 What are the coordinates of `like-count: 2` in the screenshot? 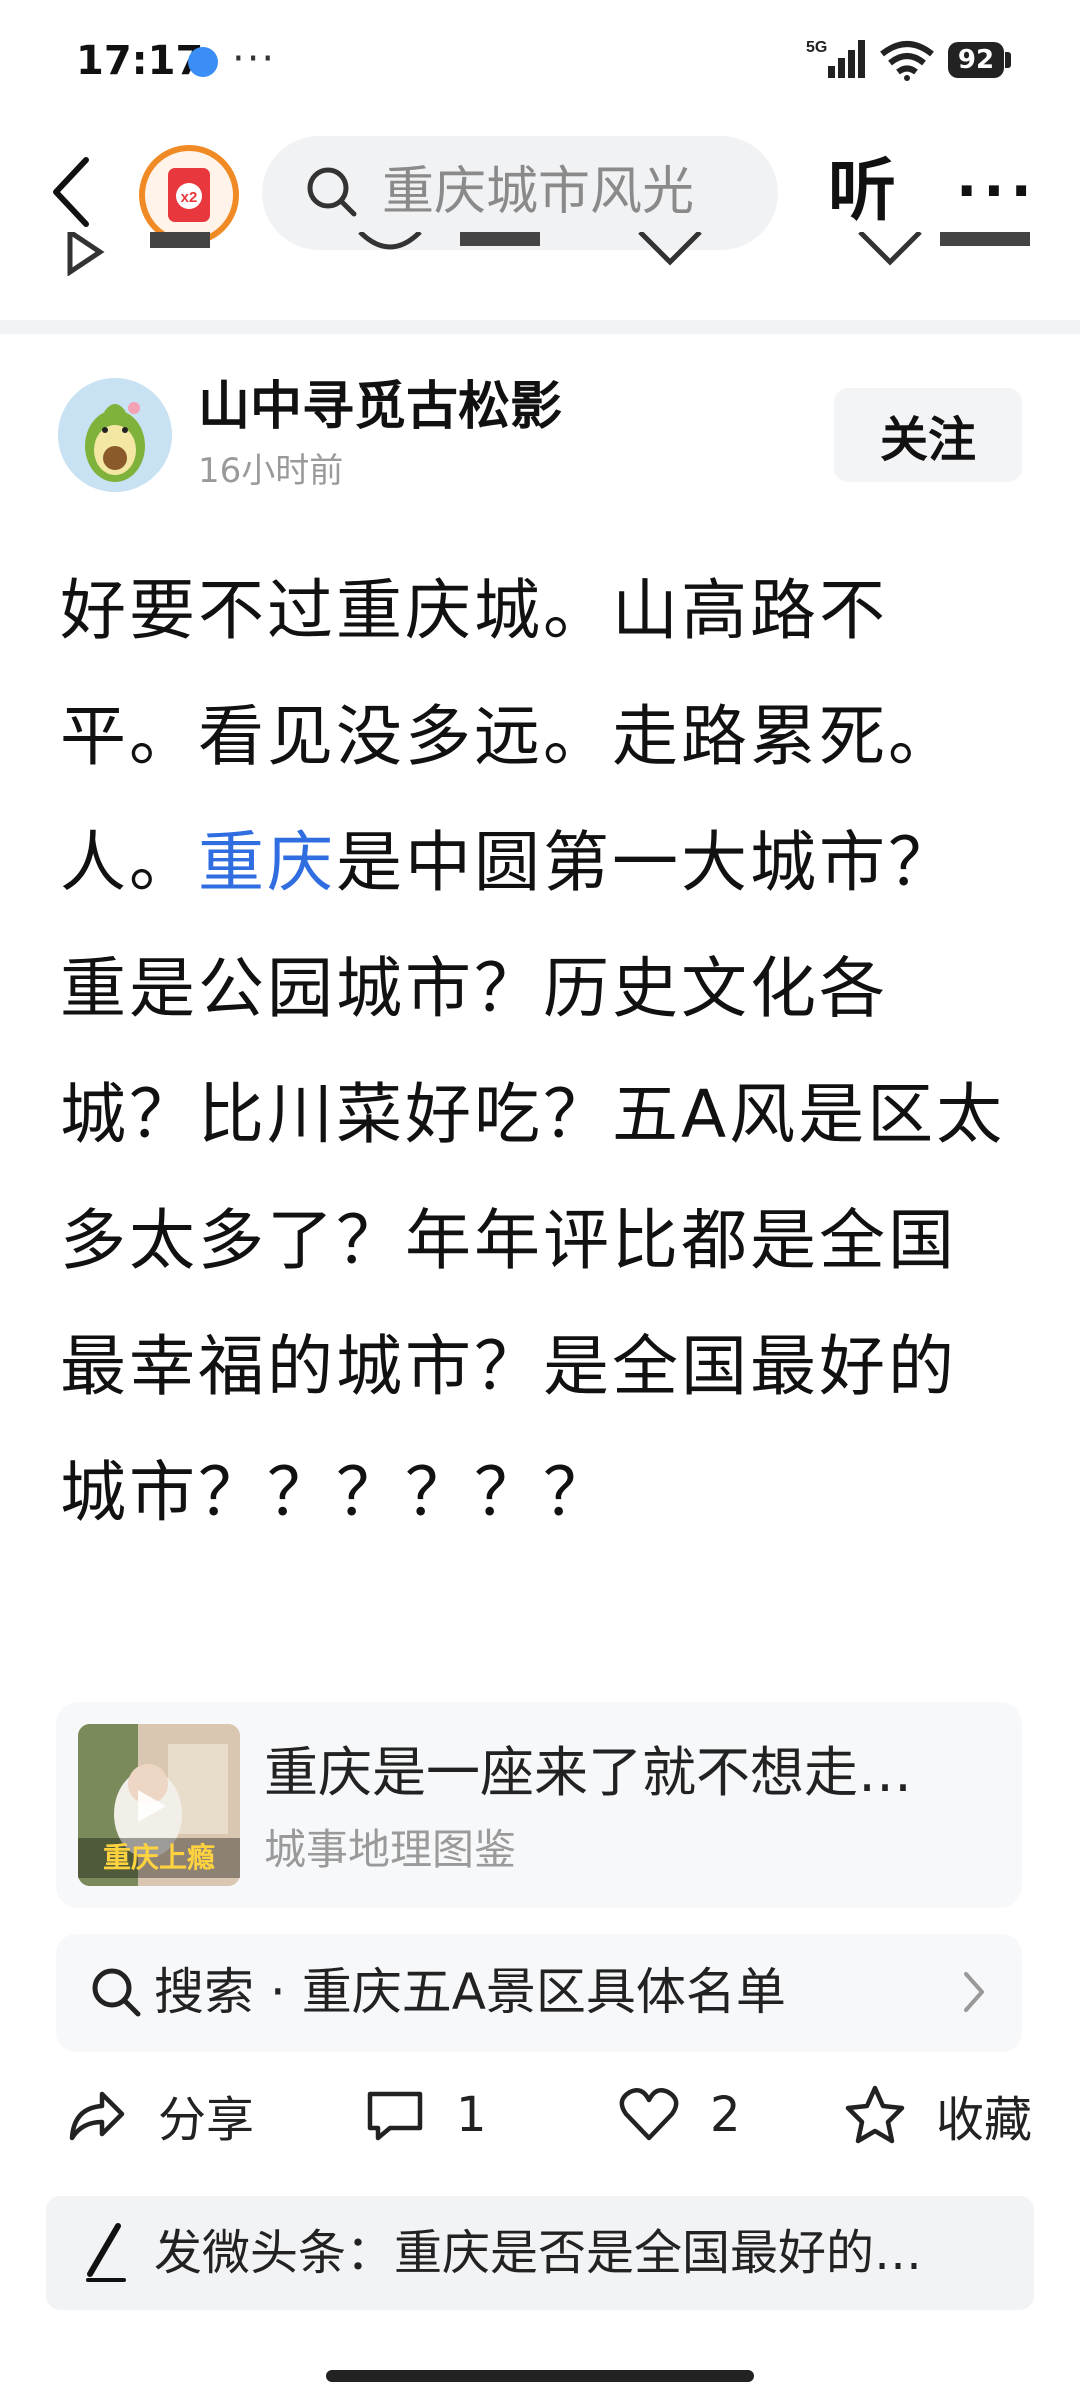 It's located at (725, 2115).